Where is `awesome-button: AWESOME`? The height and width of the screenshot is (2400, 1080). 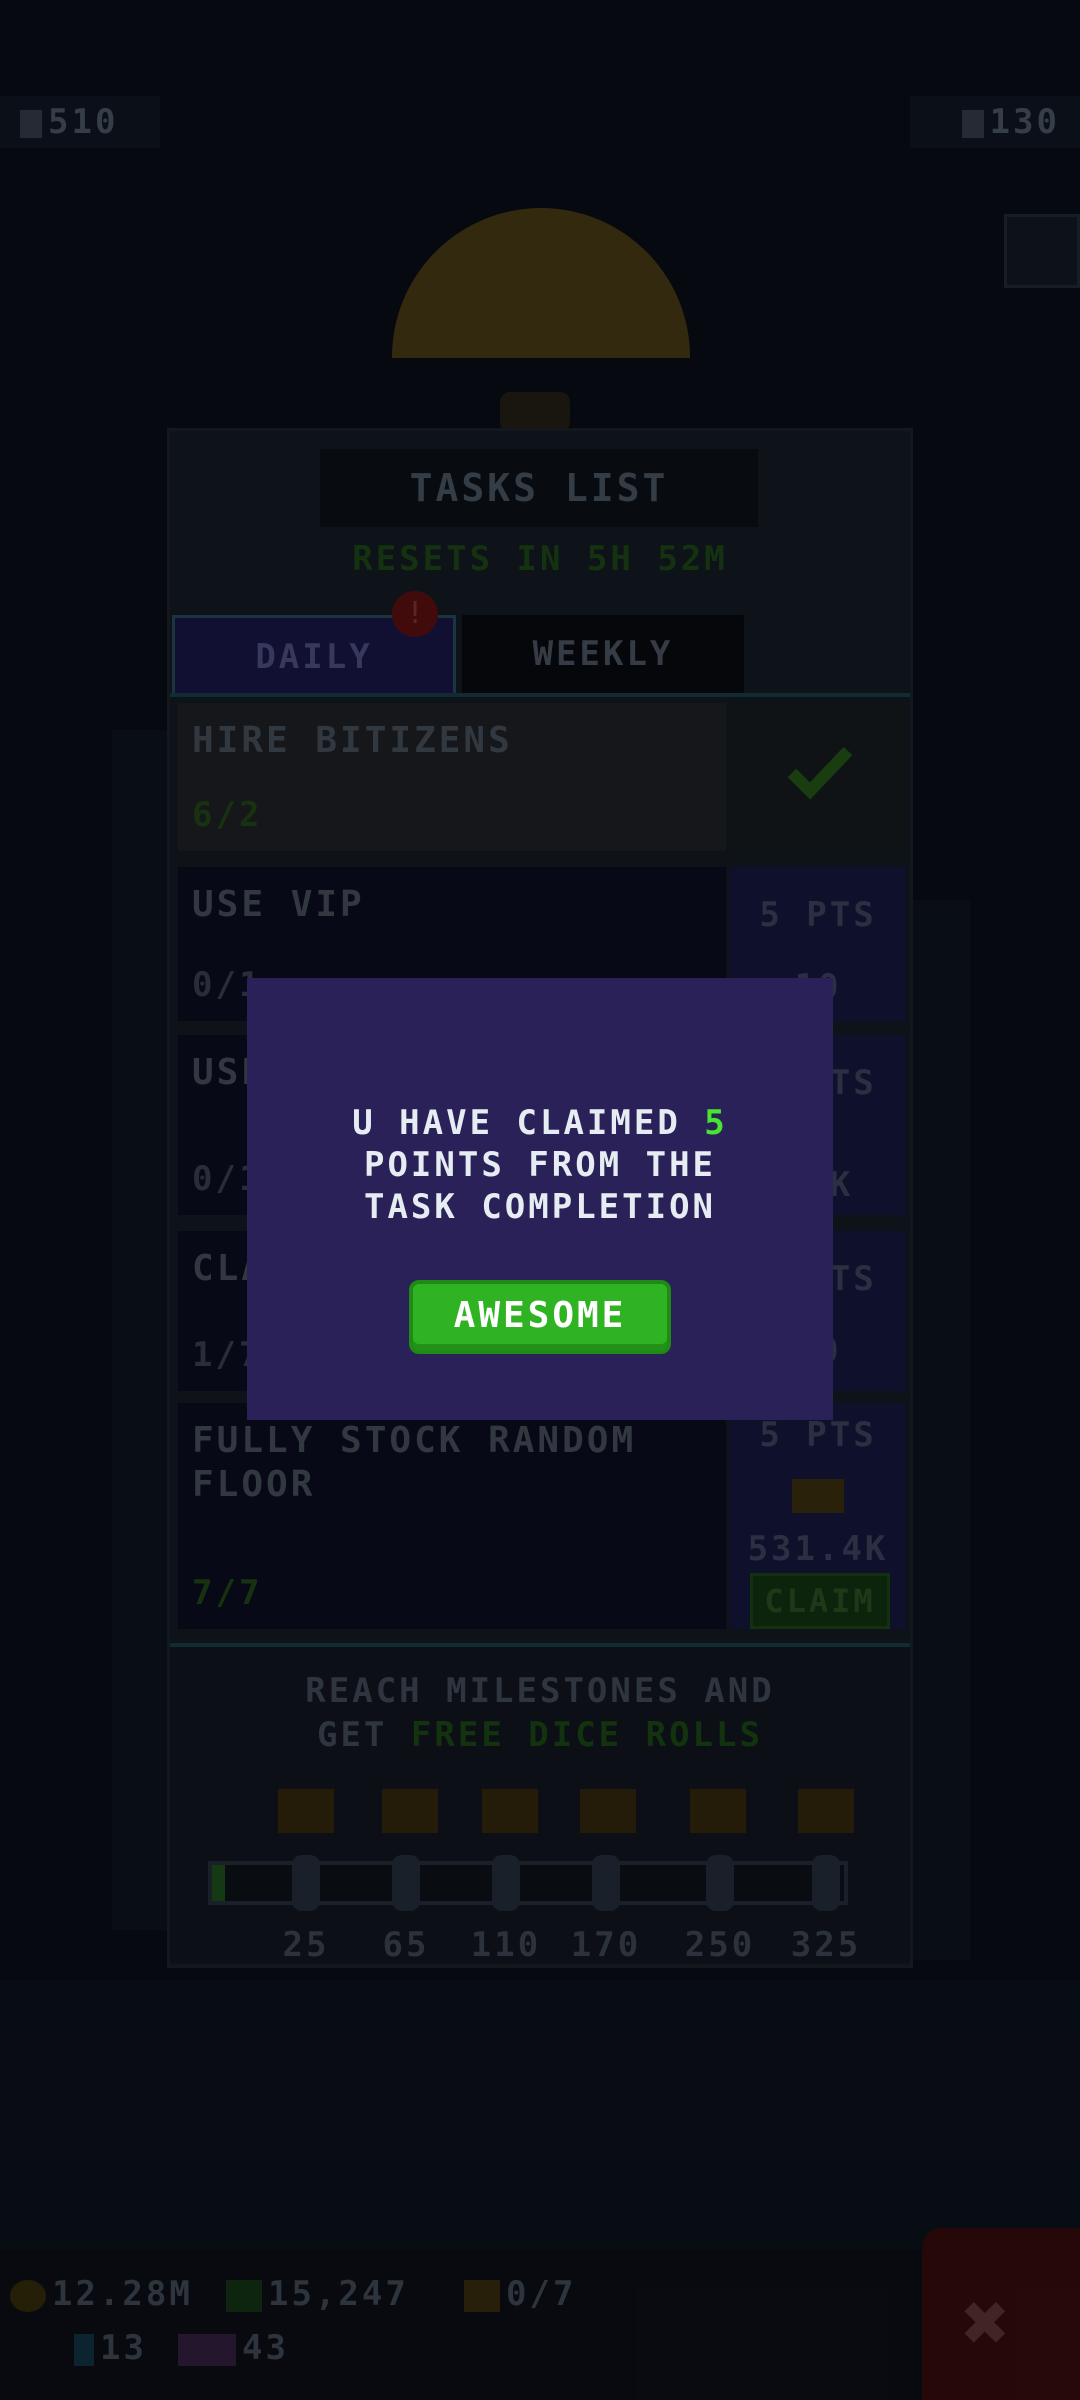
awesome-button: AWESOME is located at coordinates (540, 1317).